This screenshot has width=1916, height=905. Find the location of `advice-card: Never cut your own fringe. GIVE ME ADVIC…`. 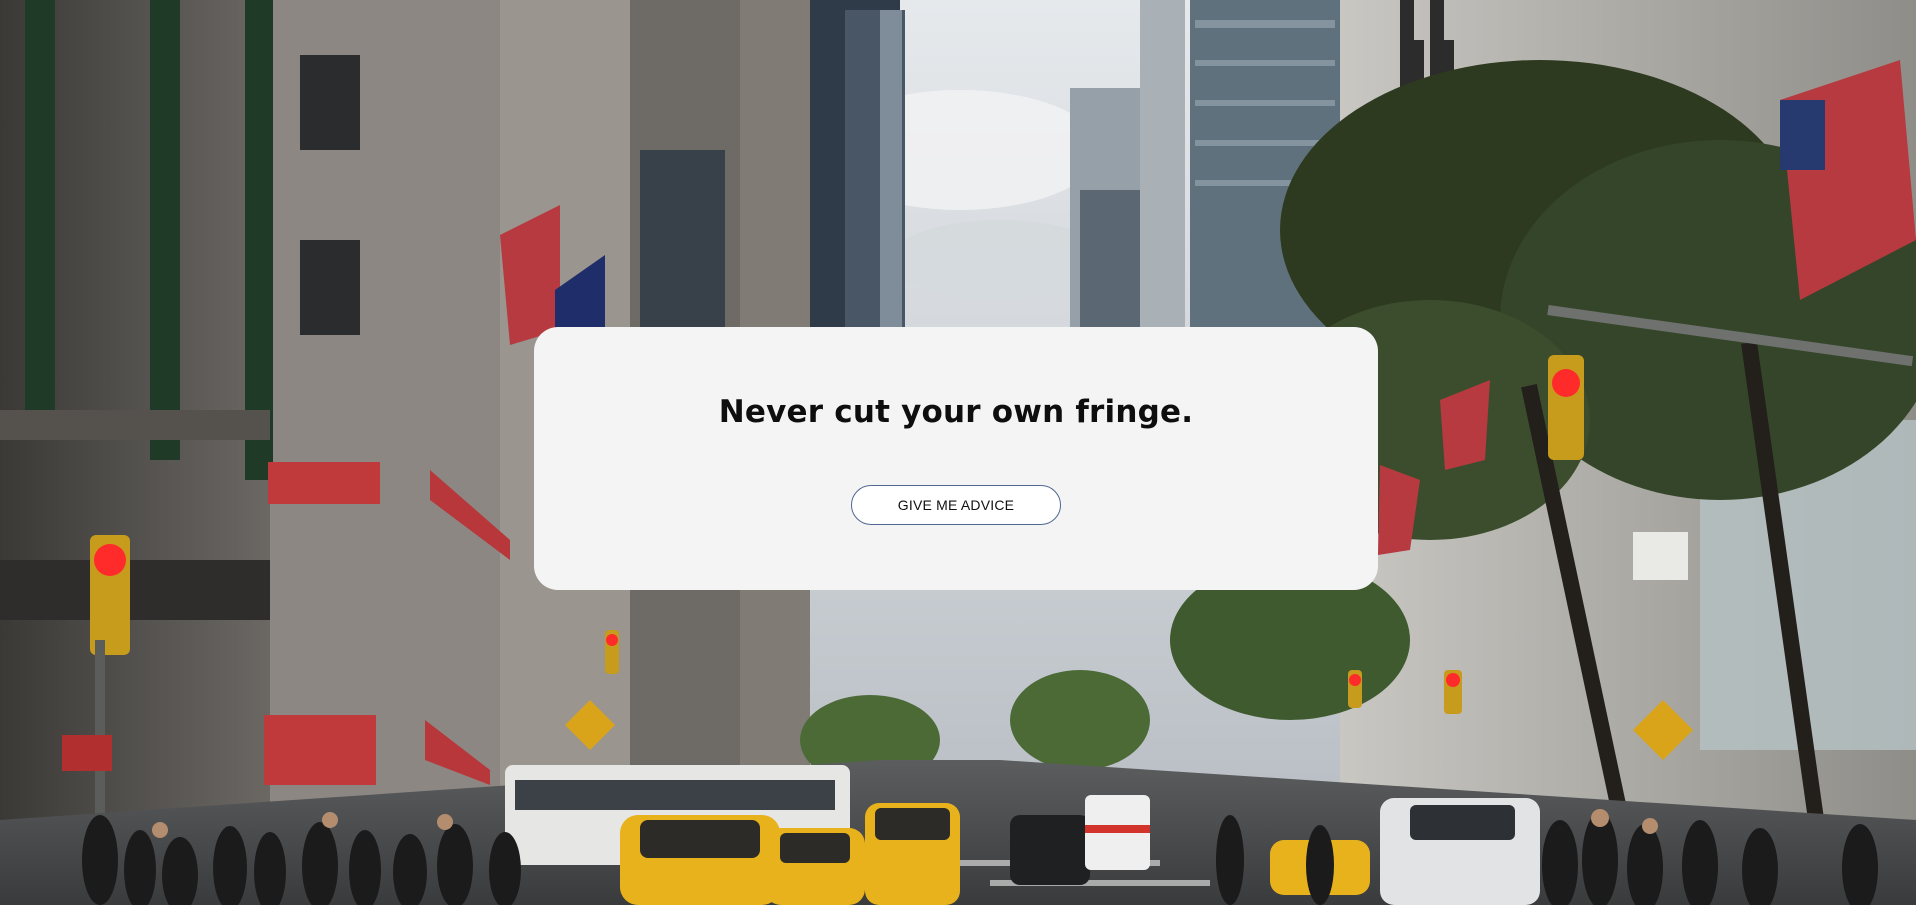

advice-card: Never cut your own fringe. GIVE ME ADVIC… is located at coordinates (956, 458).